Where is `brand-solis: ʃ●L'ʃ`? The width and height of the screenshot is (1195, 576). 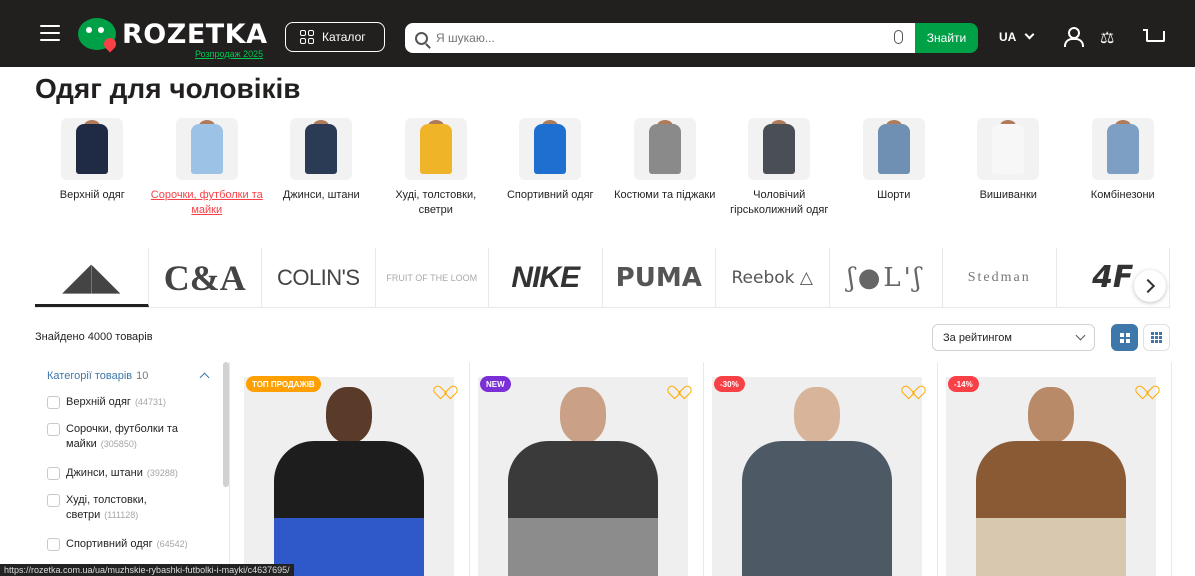
brand-solis: ʃ●L'ʃ is located at coordinates (886, 277).